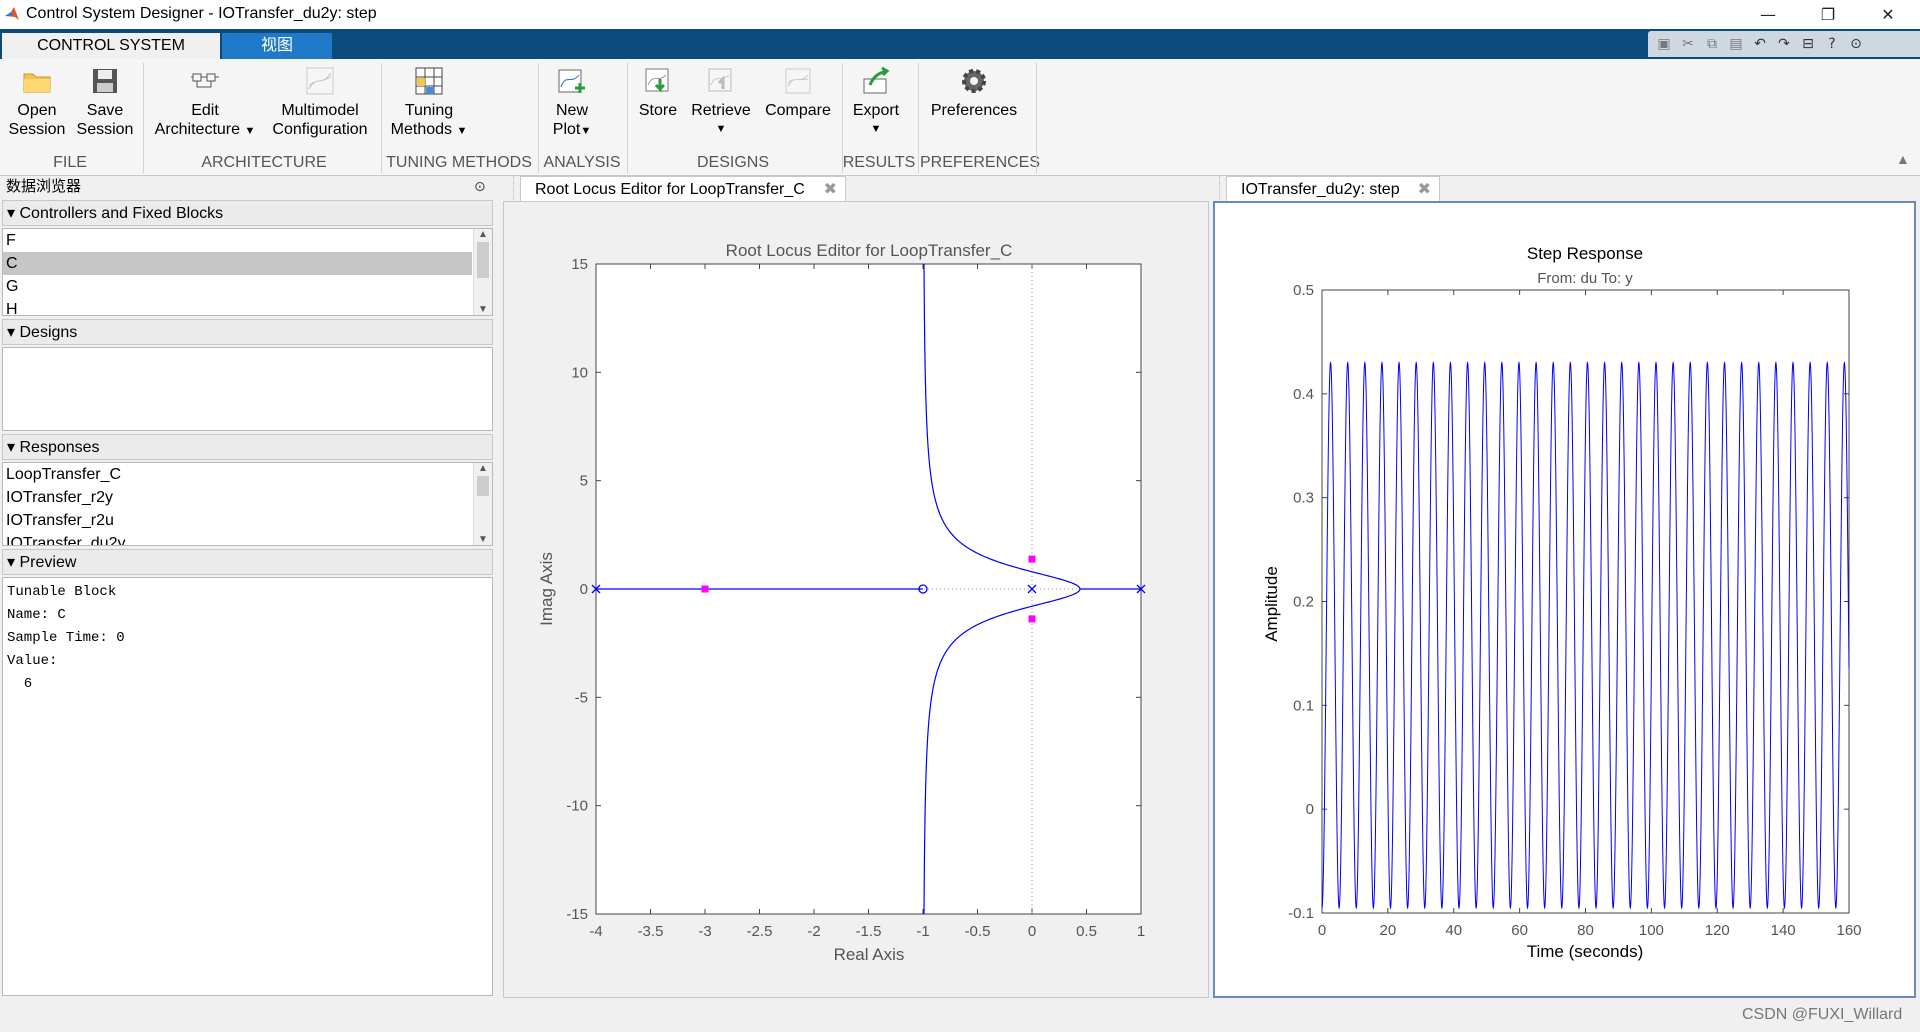  What do you see at coordinates (320, 81) in the screenshot?
I see `multimodel-icon` at bounding box center [320, 81].